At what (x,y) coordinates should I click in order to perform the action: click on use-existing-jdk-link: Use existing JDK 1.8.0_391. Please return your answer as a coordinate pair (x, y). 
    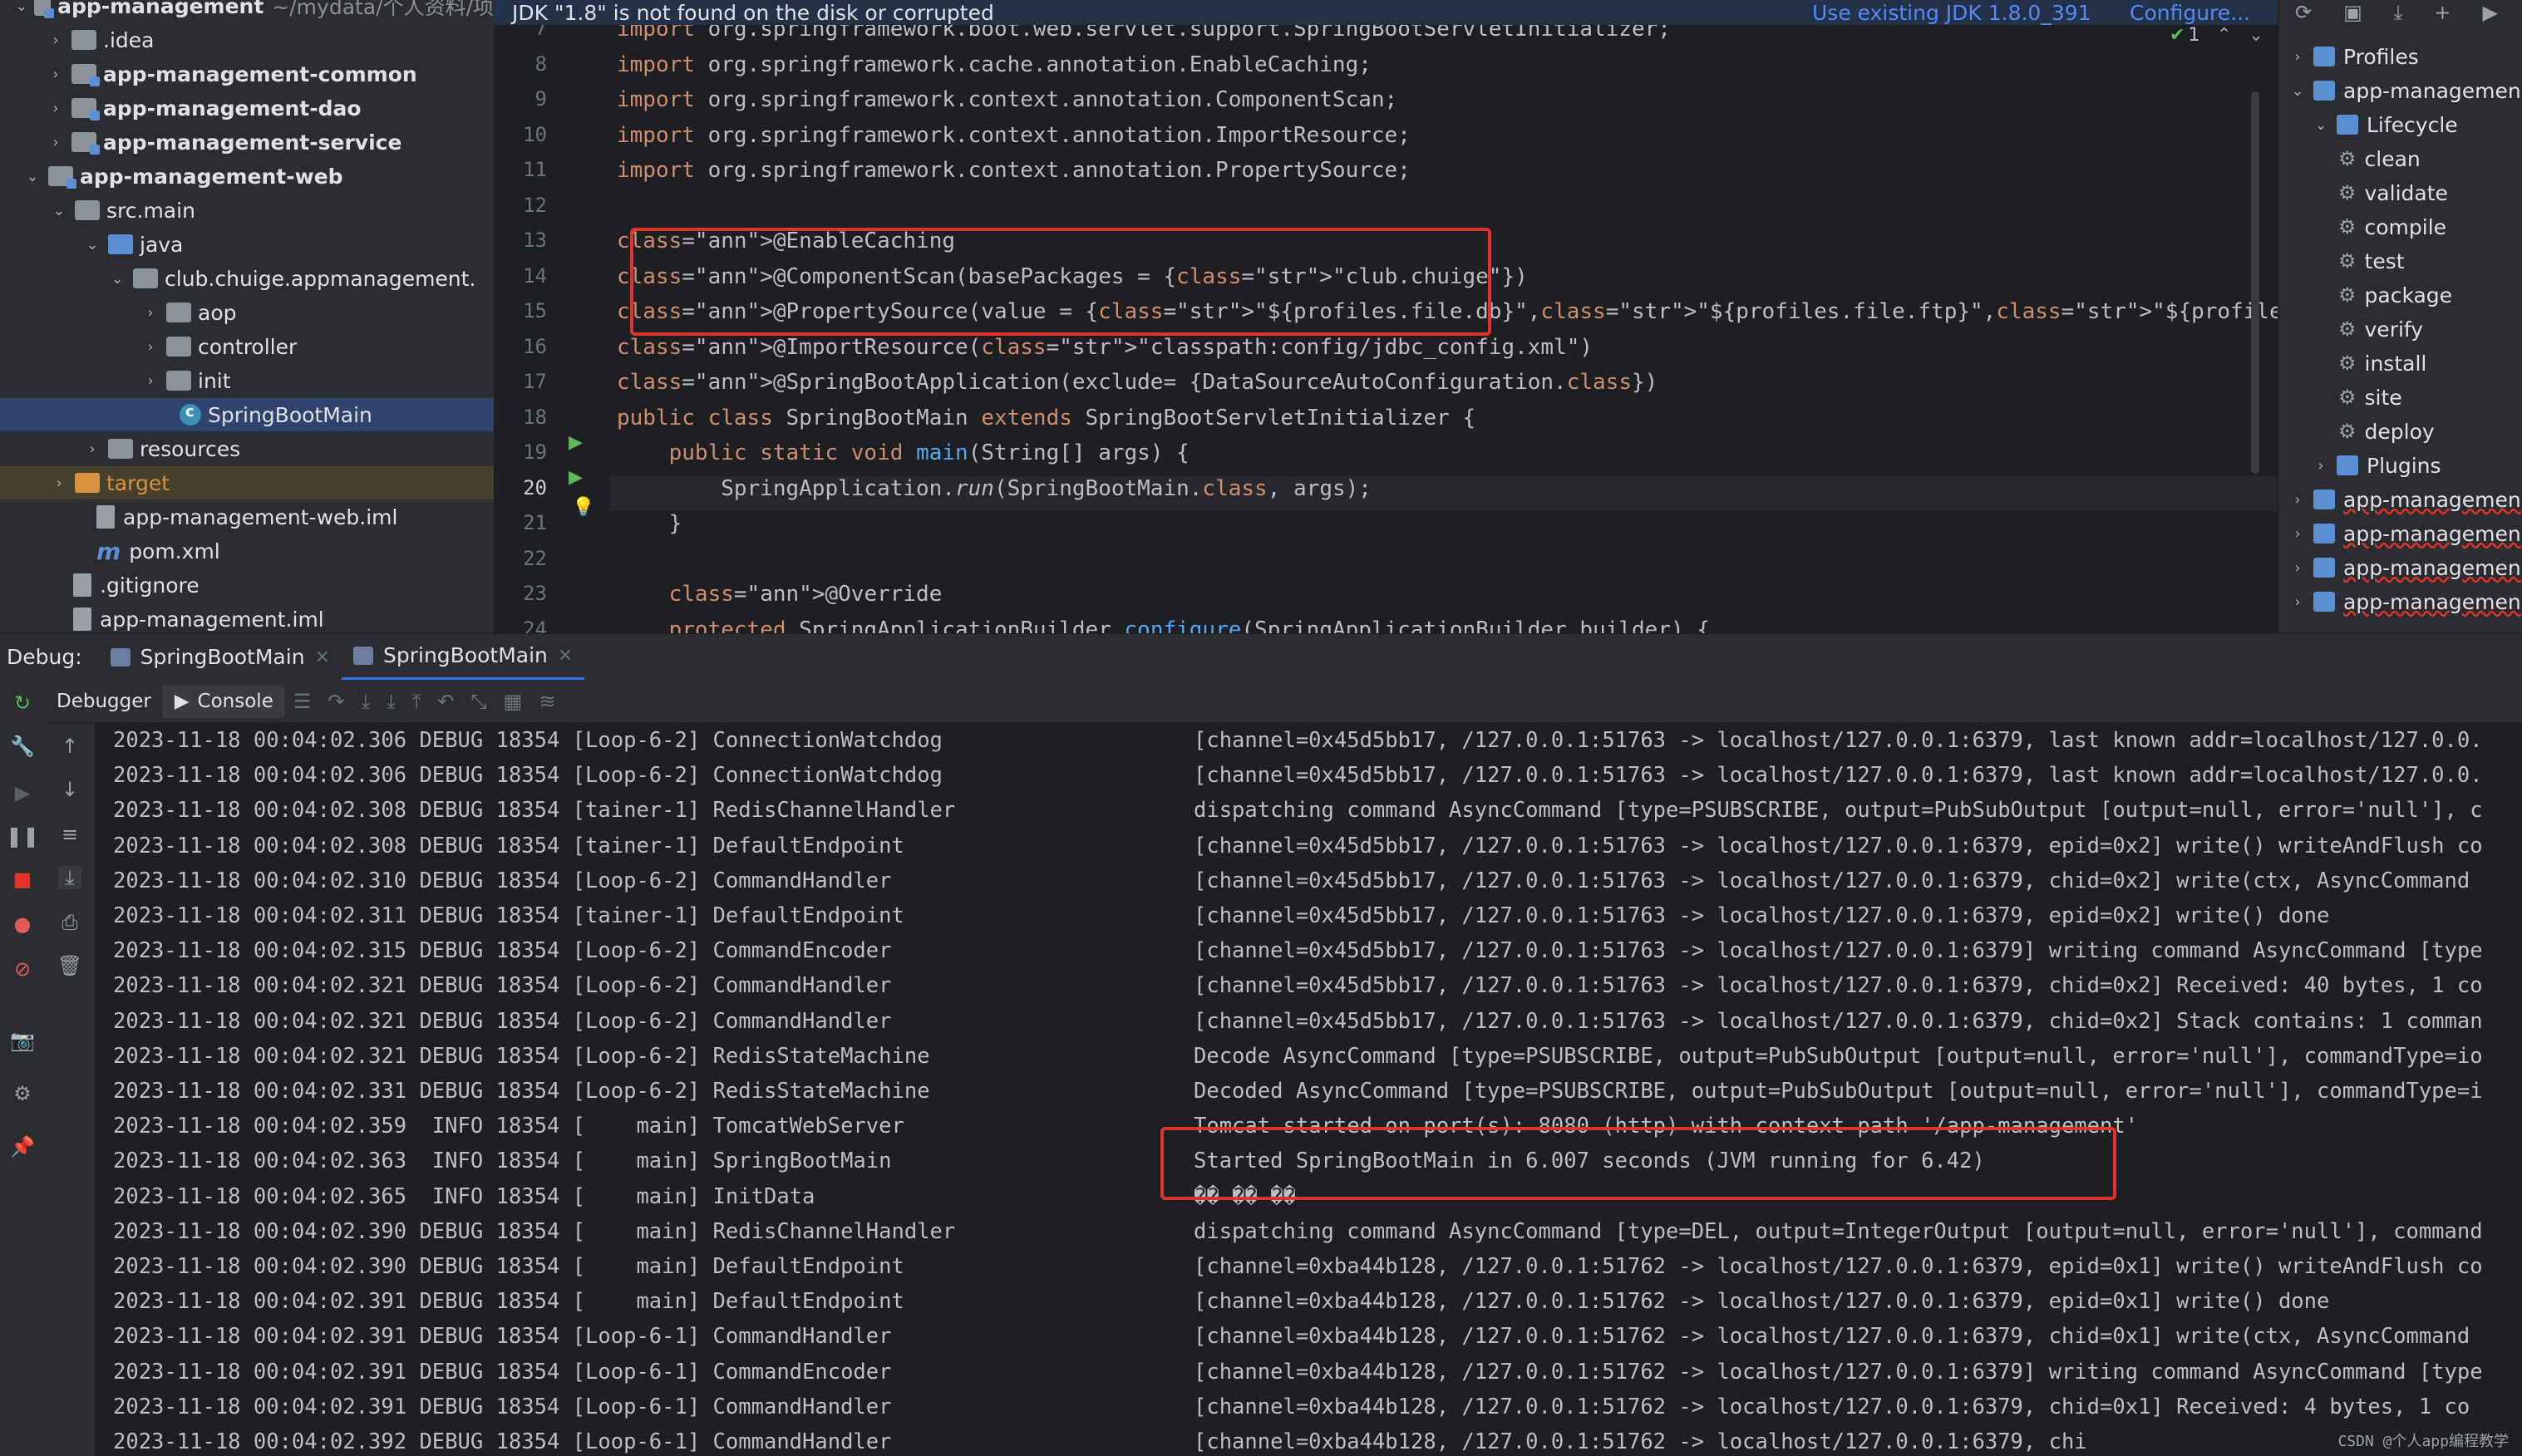
    Looking at the image, I should click on (1951, 13).